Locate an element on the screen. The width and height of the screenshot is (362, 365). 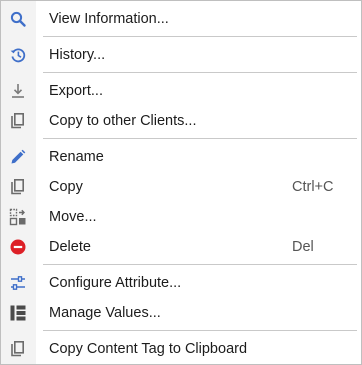
menu-item-shortcut: Ctrl+C is located at coordinates (313, 187).